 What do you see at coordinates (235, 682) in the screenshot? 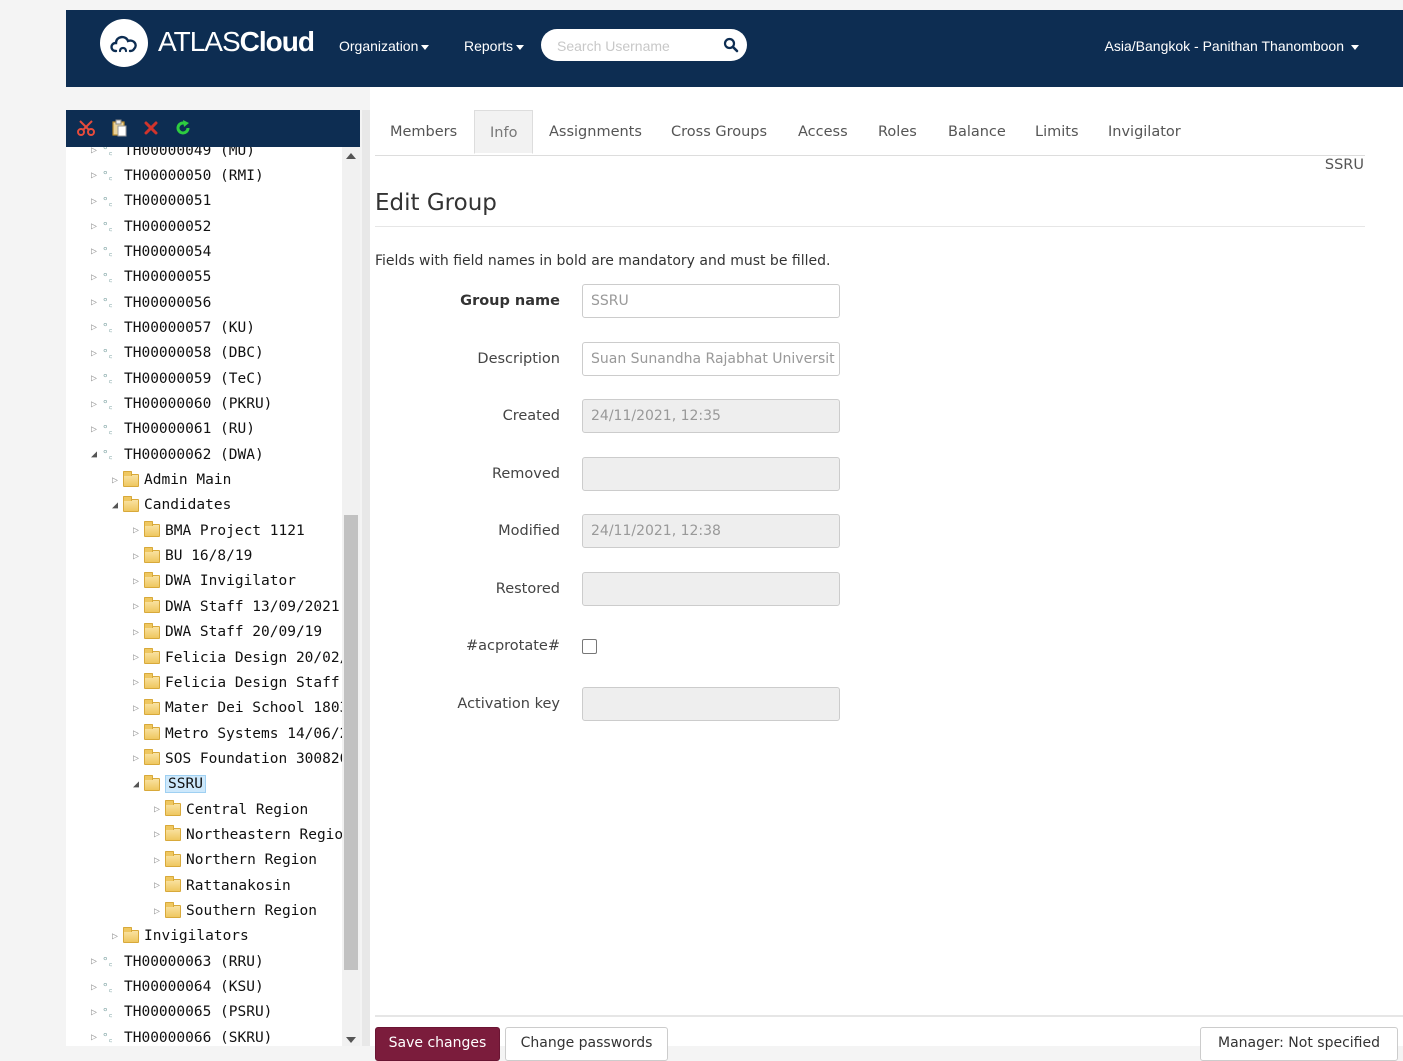
I see `tree-node: ▷ Felicia Design Staff 04/2` at bounding box center [235, 682].